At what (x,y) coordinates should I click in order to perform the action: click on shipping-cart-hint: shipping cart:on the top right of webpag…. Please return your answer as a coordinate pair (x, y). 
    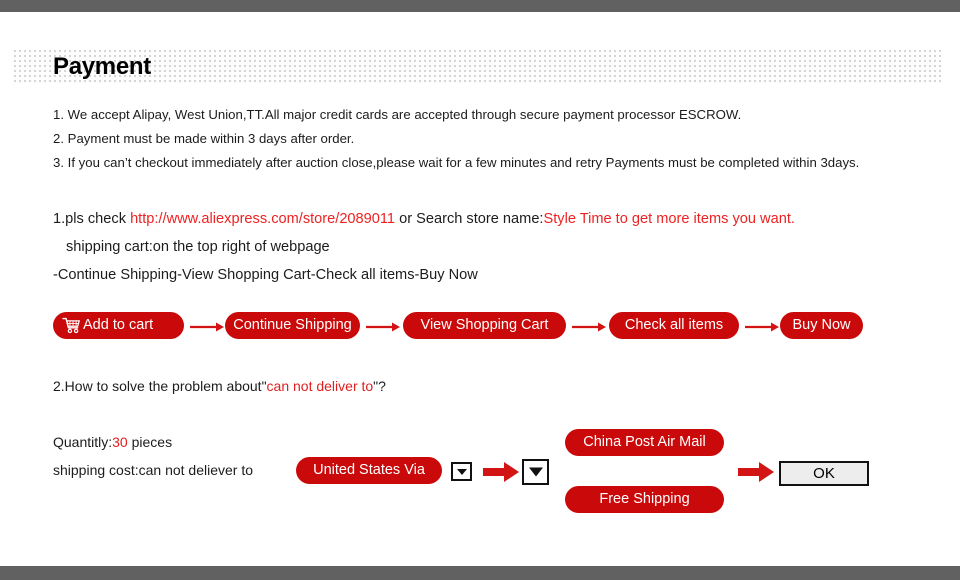
    Looking at the image, I should click on (198, 247).